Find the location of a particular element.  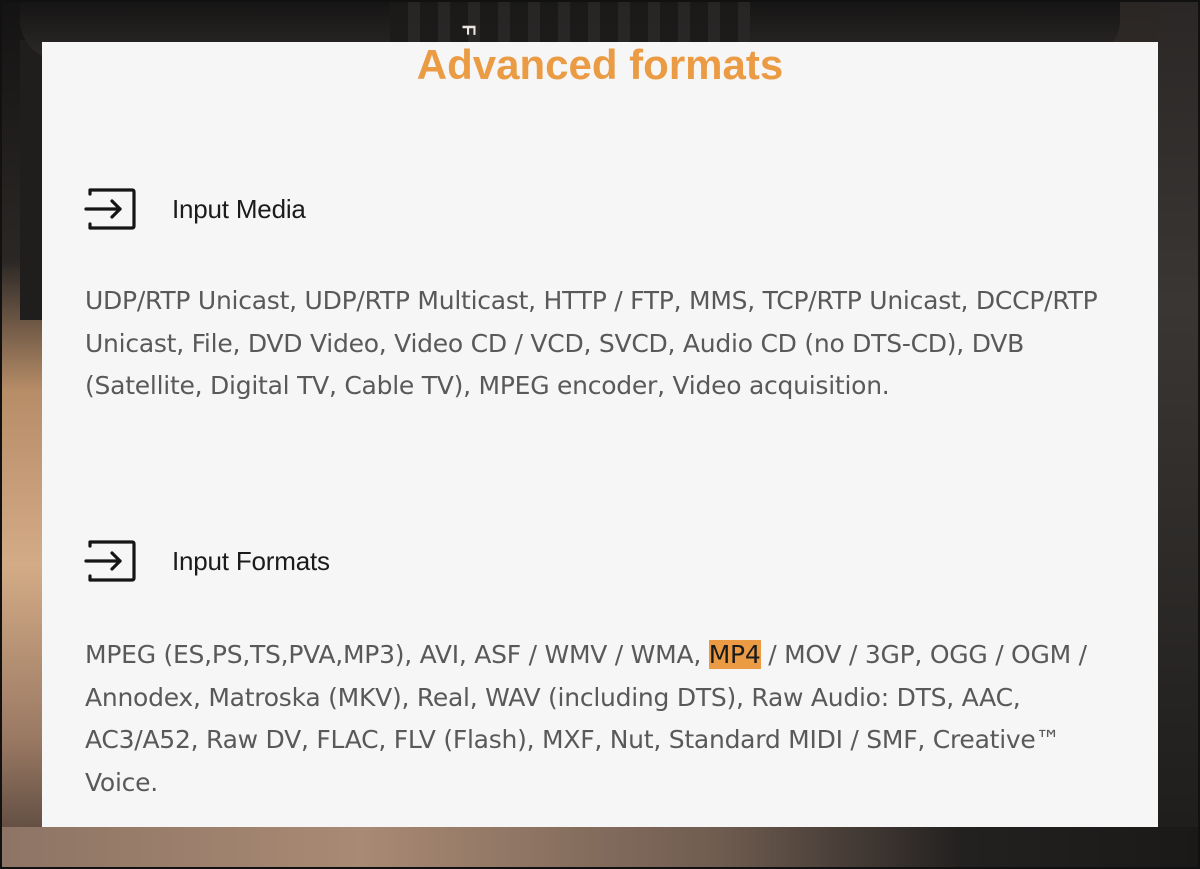

background-camera-mark: F is located at coordinates (468, 30).